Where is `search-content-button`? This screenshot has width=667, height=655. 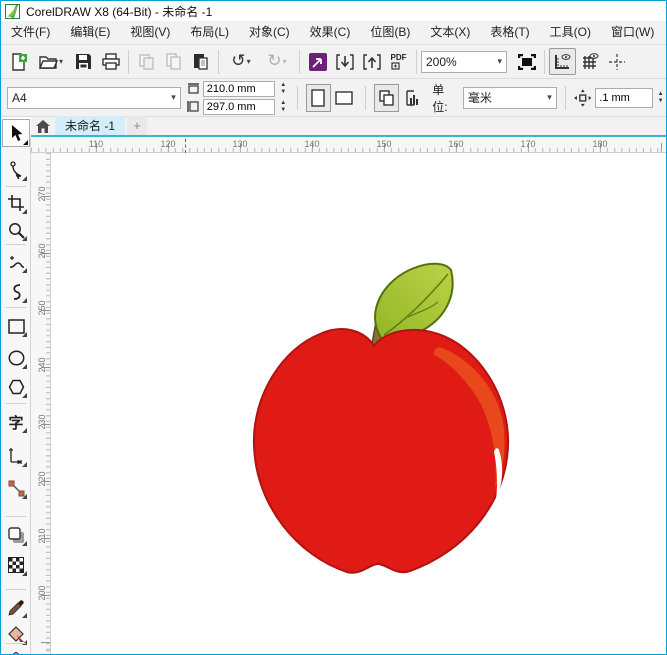
search-content-button is located at coordinates (317, 61).